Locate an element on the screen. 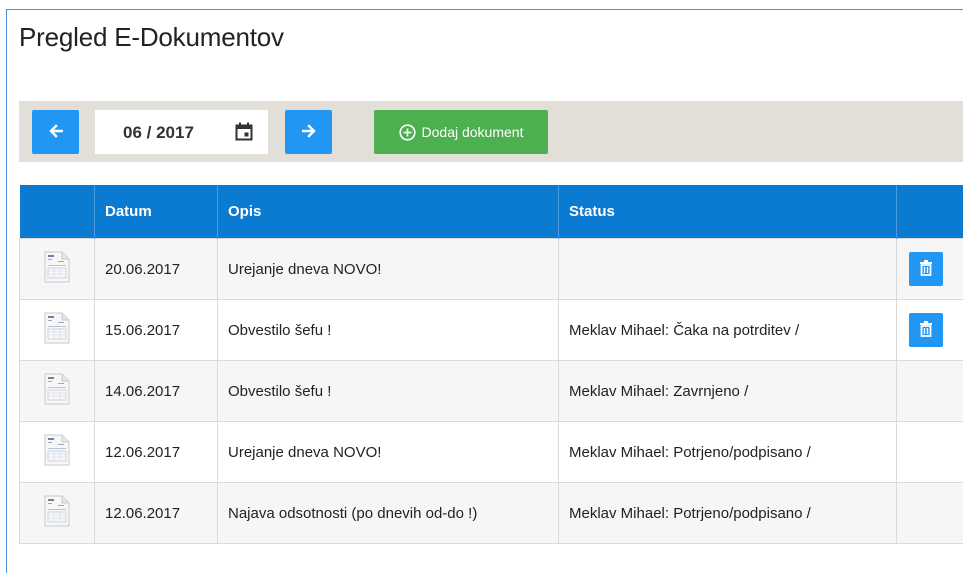 Image resolution: width=963 pixels, height=573 pixels. description-cell: Najava odsotnosti (po dnevih od-do !) is located at coordinates (388, 513).